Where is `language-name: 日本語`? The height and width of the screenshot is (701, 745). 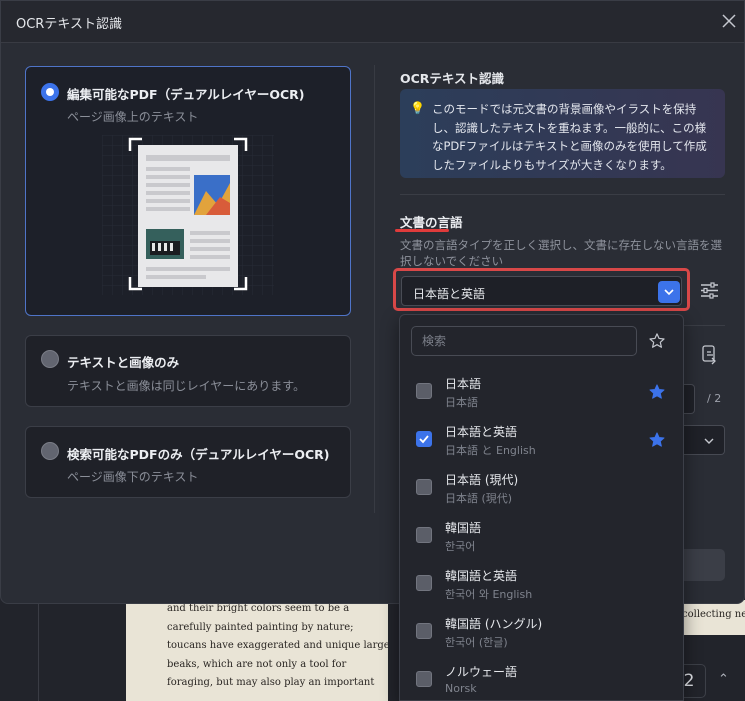 language-name: 日本語 is located at coordinates (463, 384).